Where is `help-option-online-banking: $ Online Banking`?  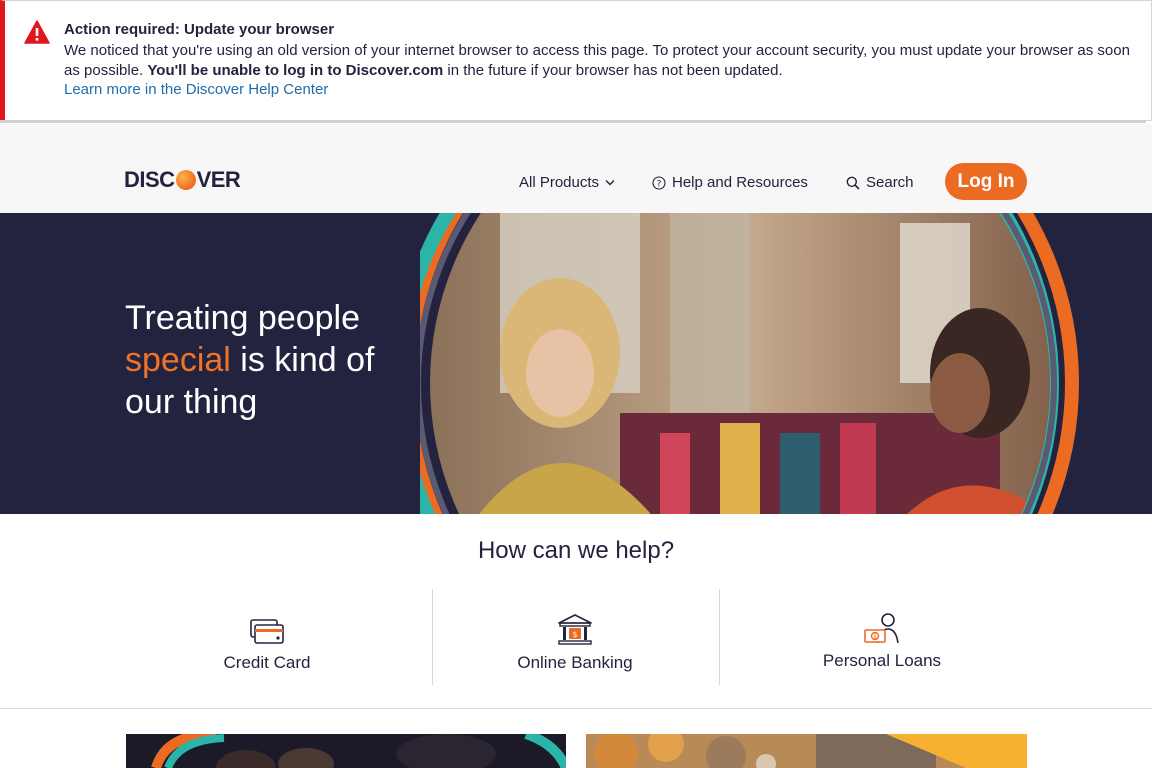 help-option-online-banking: $ Online Banking is located at coordinates (575, 637).